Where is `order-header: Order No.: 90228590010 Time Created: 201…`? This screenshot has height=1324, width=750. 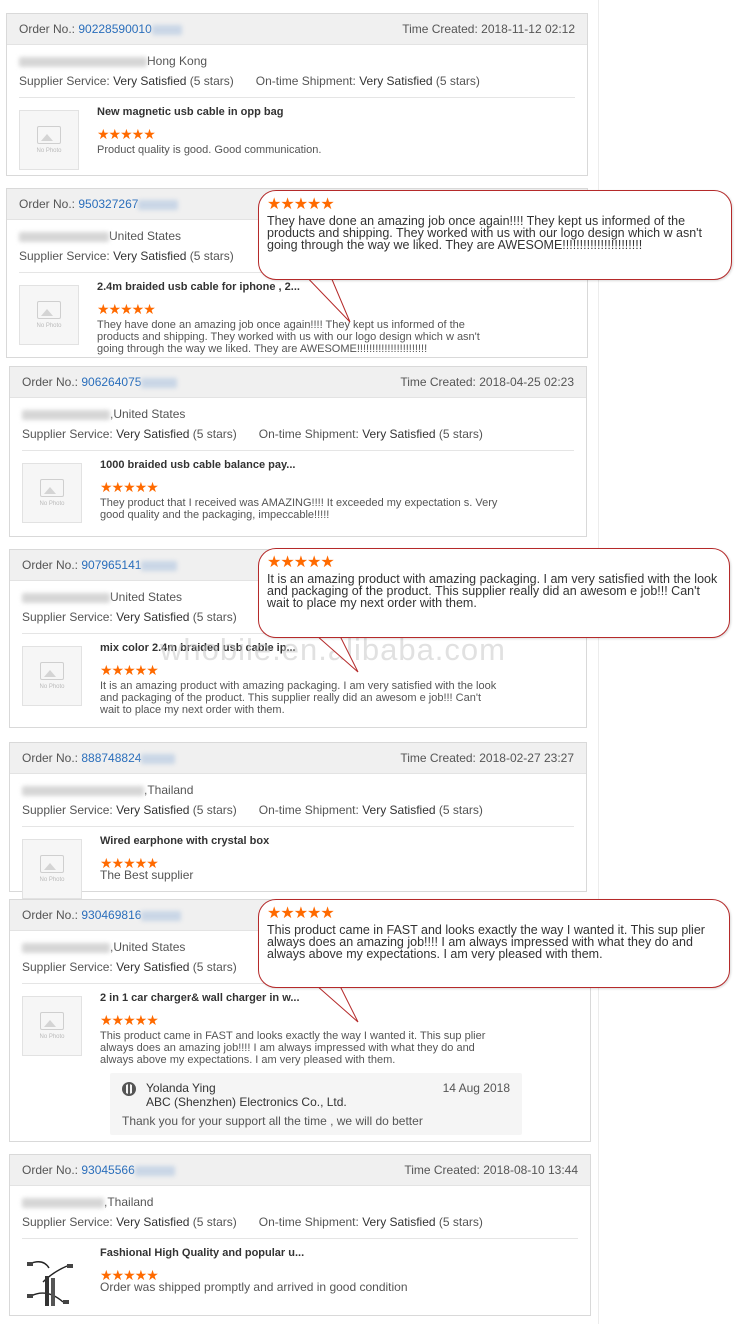 order-header: Order No.: 90228590010 Time Created: 201… is located at coordinates (297, 29).